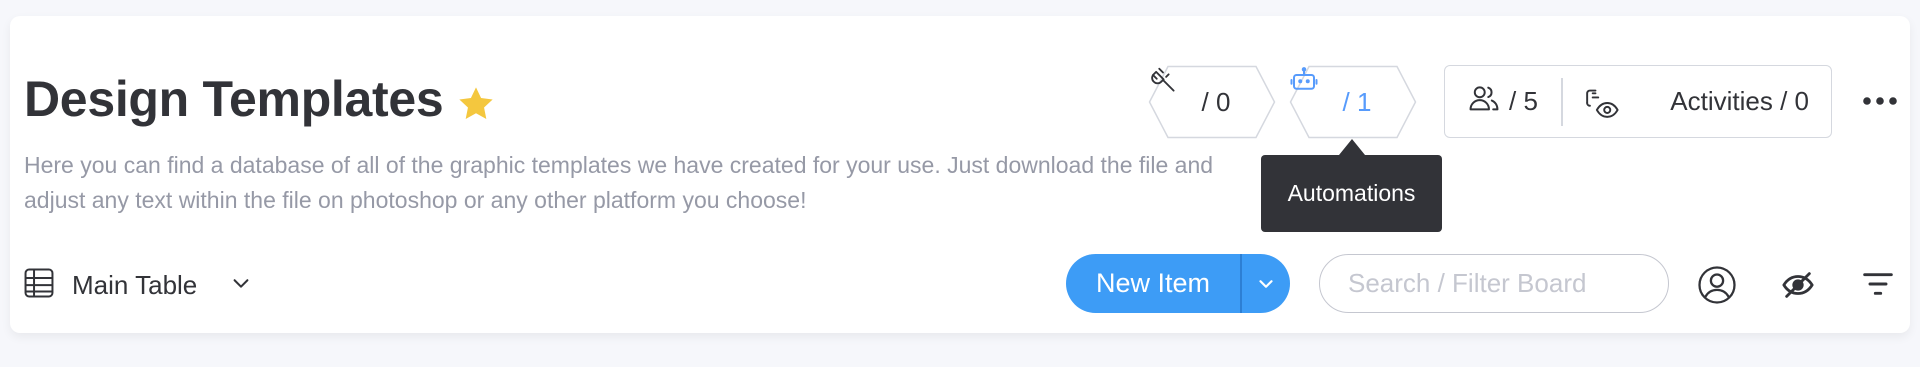  I want to click on members-activities-panel: / 5 Activities / 0, so click(1638, 101).